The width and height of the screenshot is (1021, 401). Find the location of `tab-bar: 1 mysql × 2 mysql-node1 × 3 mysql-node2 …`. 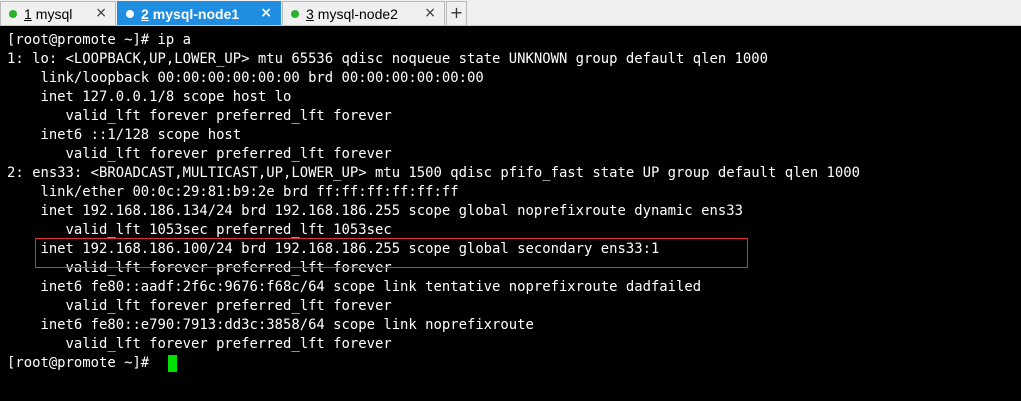

tab-bar: 1 mysql × 2 mysql-node1 × 3 mysql-node2 … is located at coordinates (510, 13).